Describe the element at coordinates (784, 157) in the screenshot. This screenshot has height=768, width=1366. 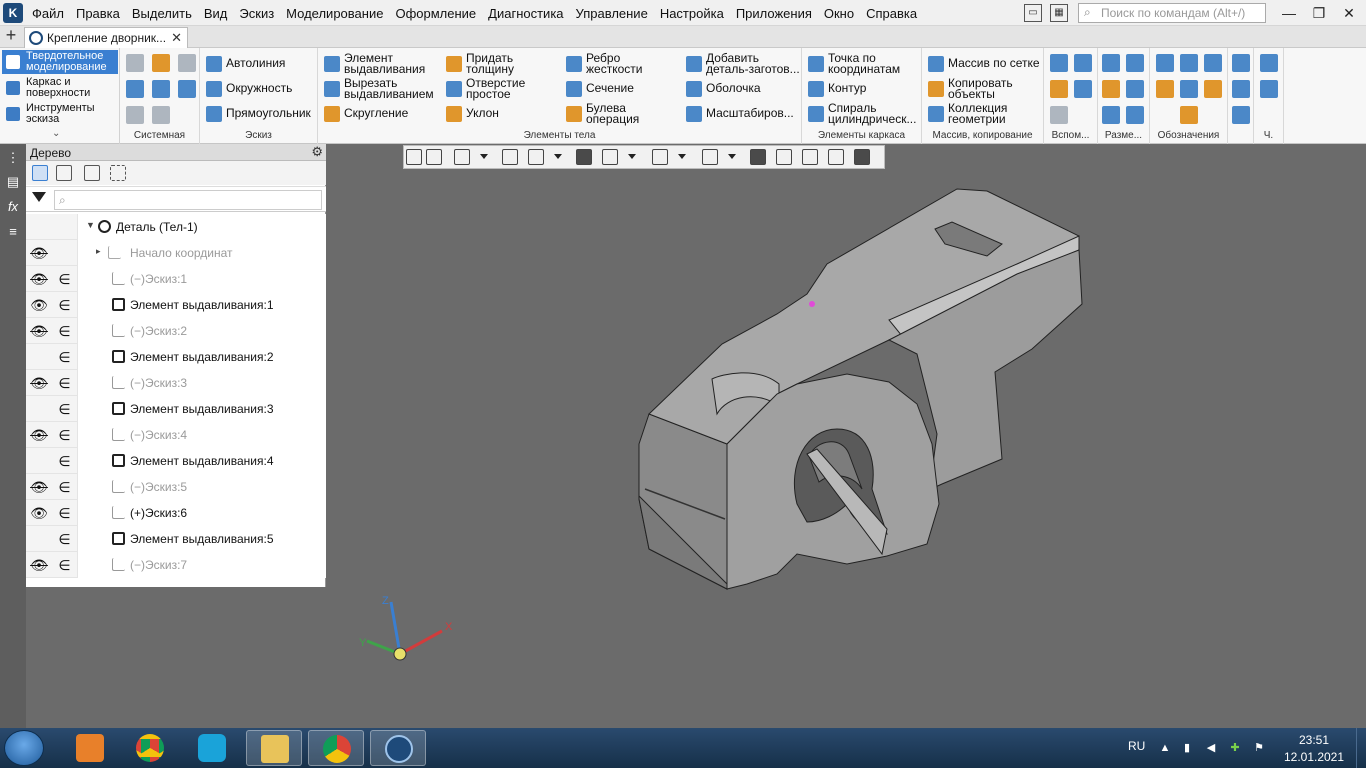
I see `section-view-icon` at that location.